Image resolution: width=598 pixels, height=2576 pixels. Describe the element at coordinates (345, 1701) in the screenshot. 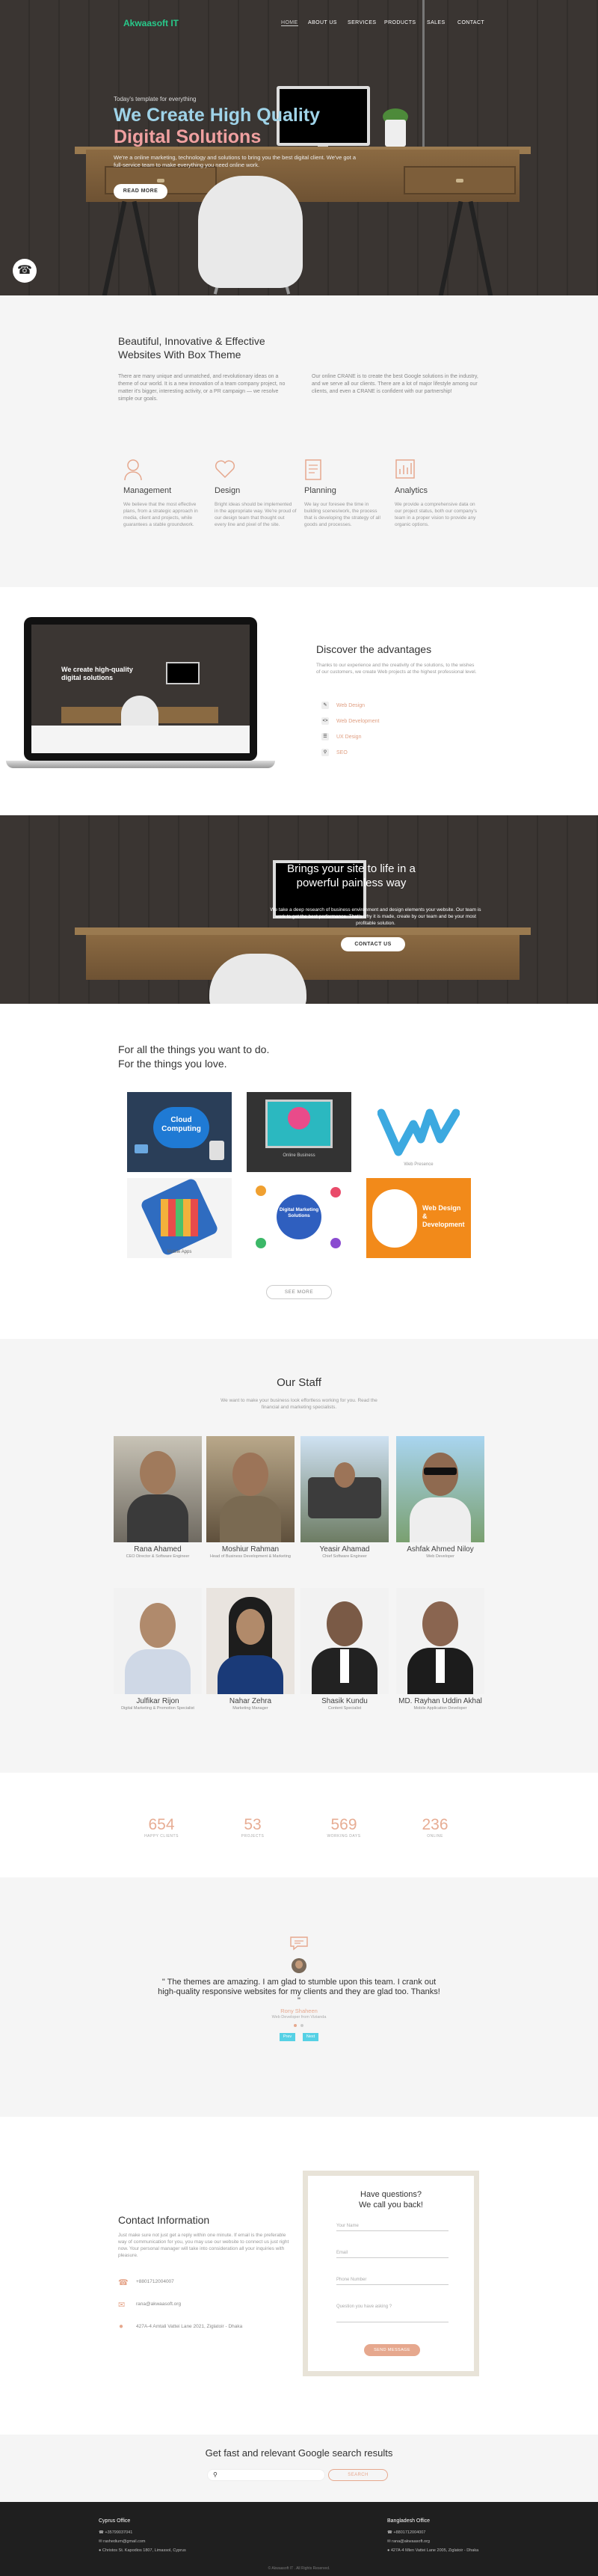

I see `staff-name: Shasik Kundu` at that location.